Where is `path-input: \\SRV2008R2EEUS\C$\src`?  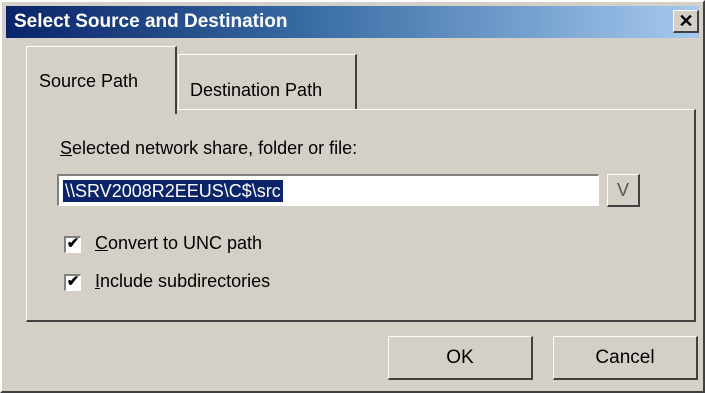 path-input: \\SRV2008R2EEUS\C$\src is located at coordinates (328, 190).